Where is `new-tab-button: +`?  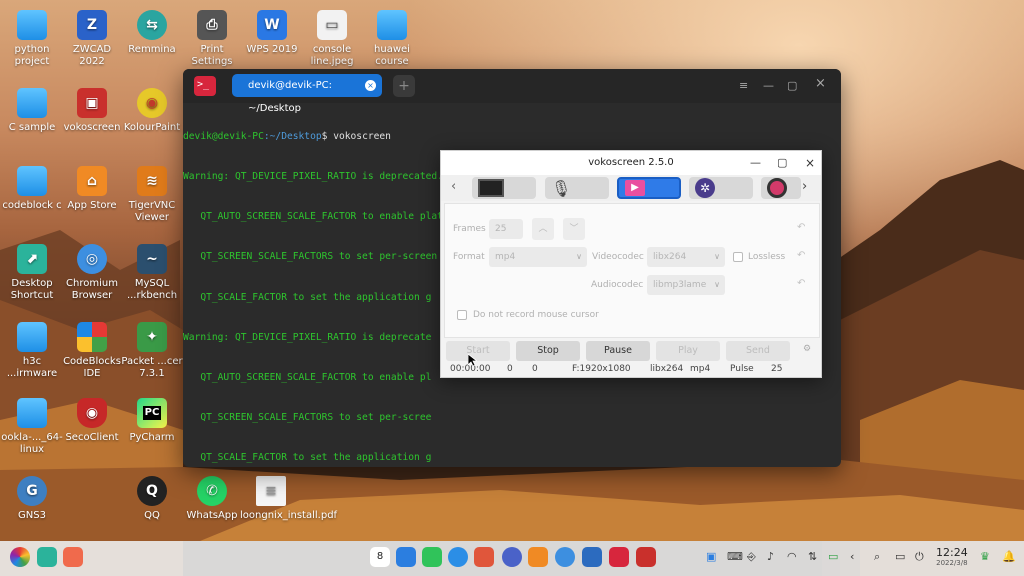 new-tab-button: + is located at coordinates (404, 86).